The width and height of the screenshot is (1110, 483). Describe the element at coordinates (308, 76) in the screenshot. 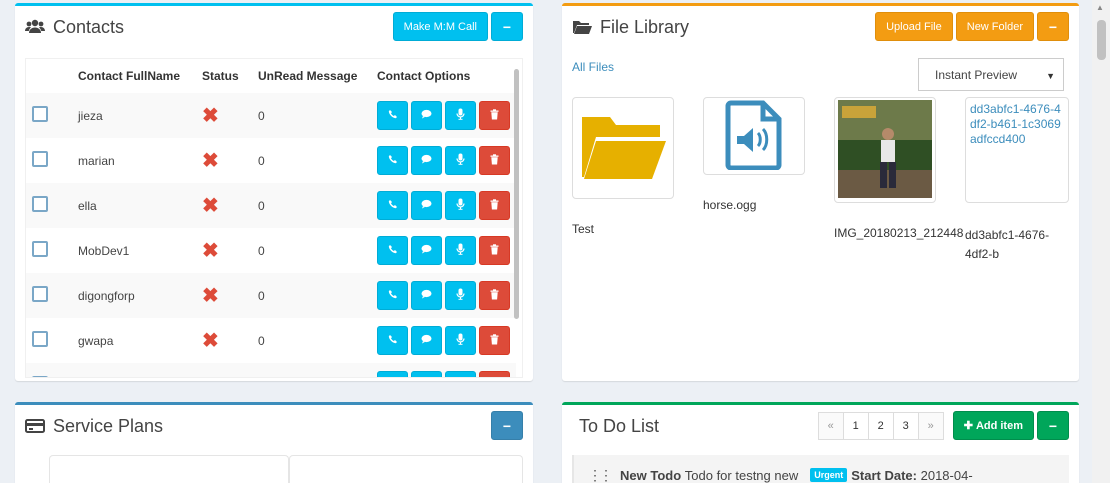

I see `col-header-unread: UnRead Message` at that location.